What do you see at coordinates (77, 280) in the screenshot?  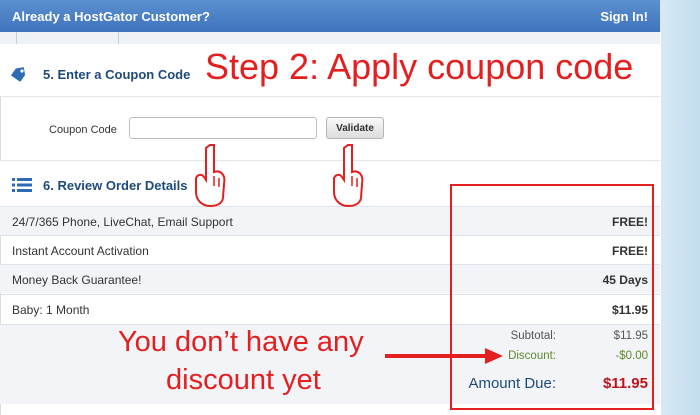 I see `order-row-label: Money Back Guarantee!` at bounding box center [77, 280].